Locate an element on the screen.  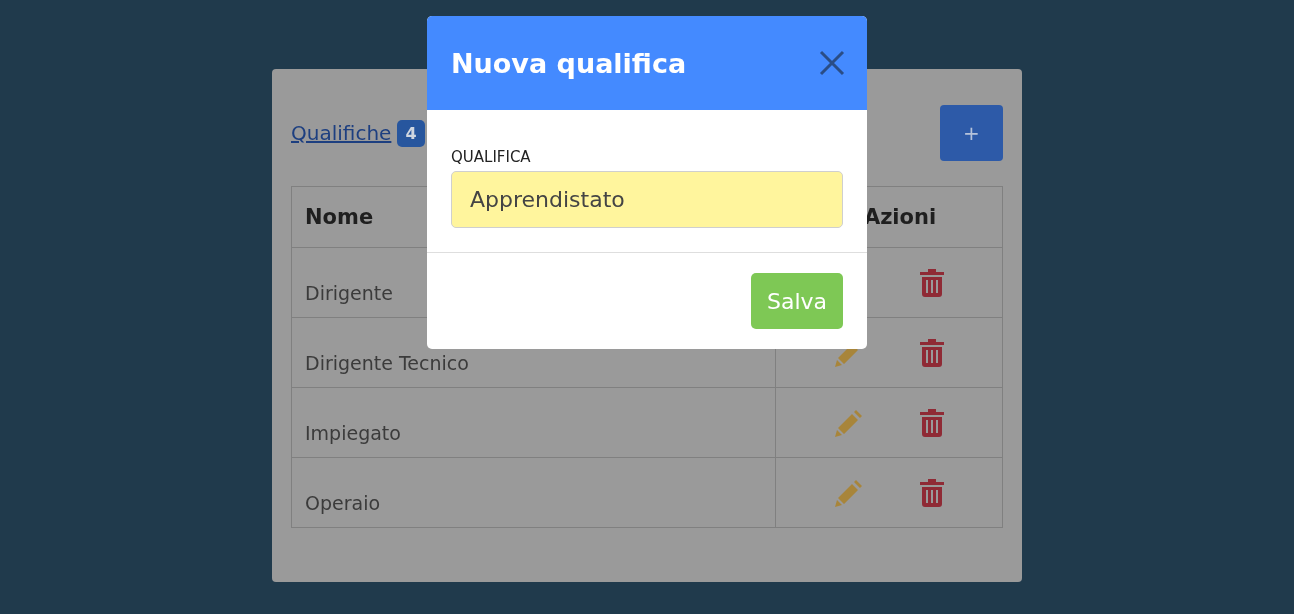
table-cell: Impiegato is located at coordinates (533, 422).